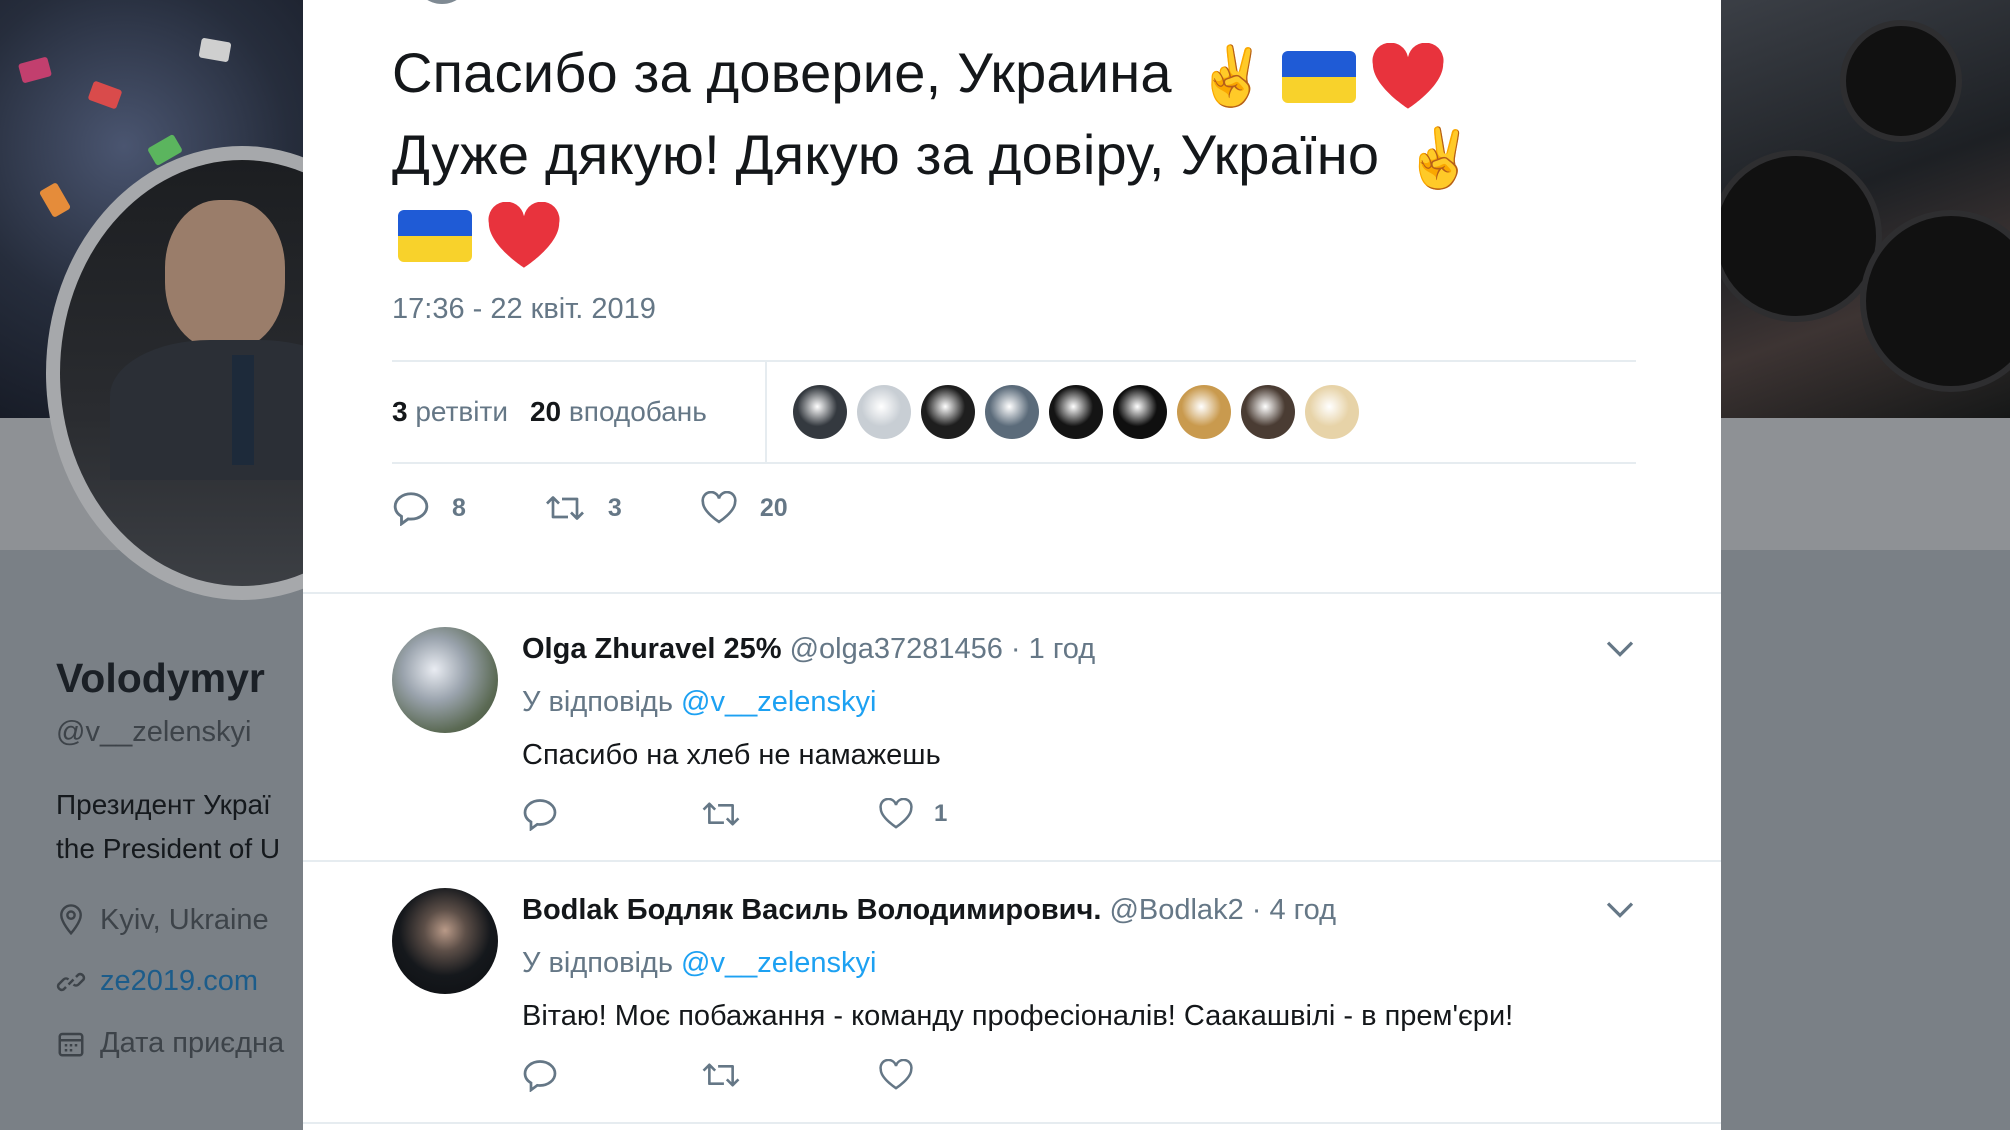 The width and height of the screenshot is (2010, 1130). I want to click on profile-website: ze2019.com, so click(157, 981).